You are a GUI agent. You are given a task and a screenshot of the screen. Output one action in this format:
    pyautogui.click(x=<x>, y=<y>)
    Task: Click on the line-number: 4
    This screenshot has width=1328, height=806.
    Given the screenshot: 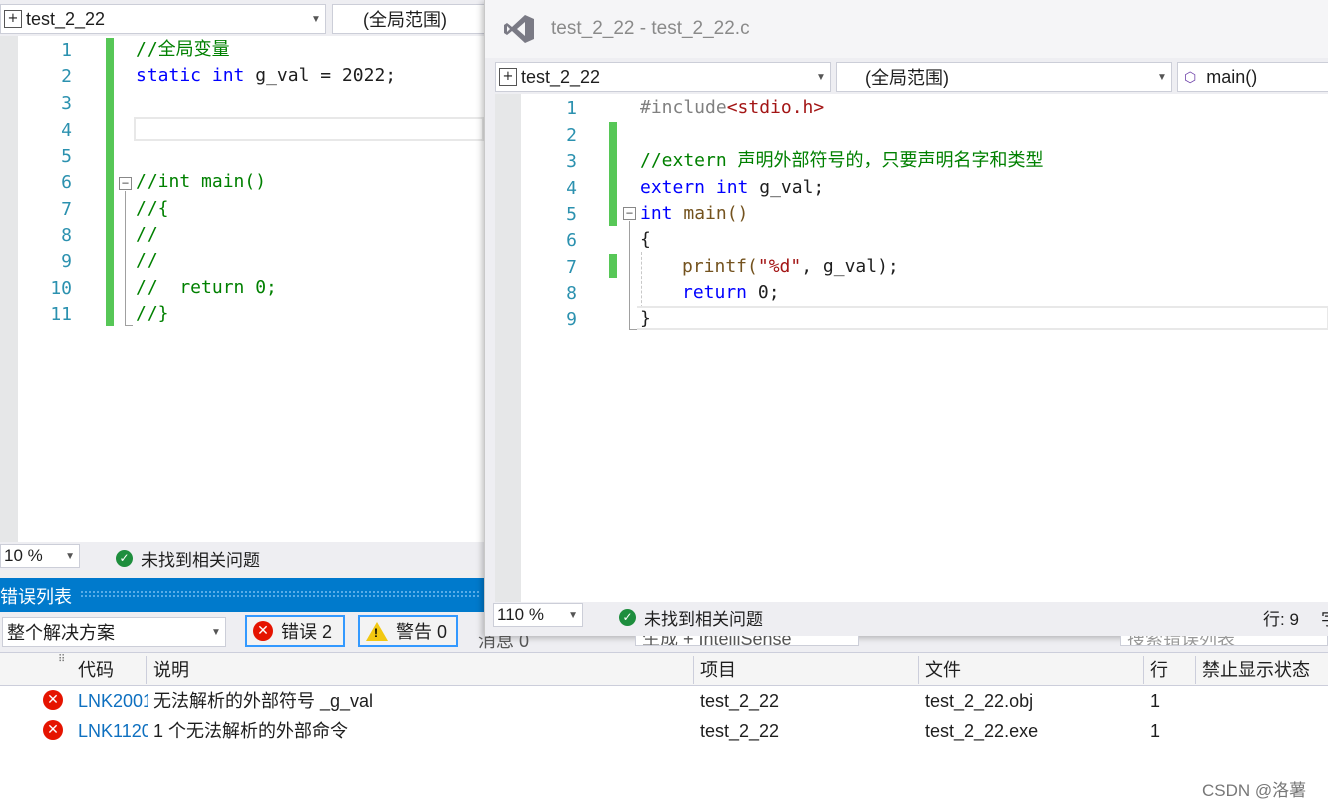 What is the action you would take?
    pyautogui.click(x=66, y=130)
    